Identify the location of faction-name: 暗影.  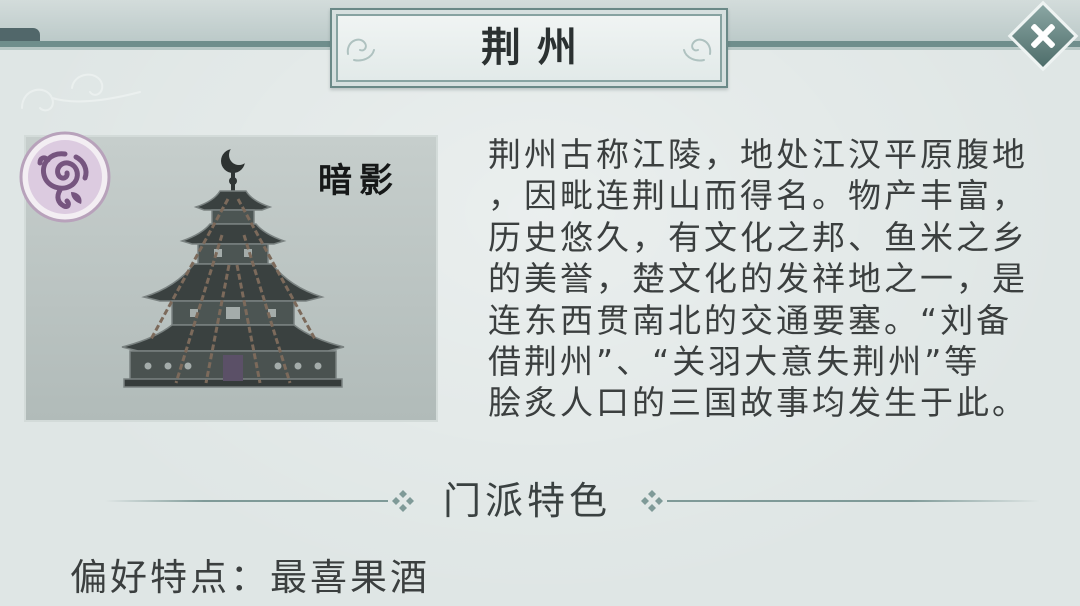
(359, 181).